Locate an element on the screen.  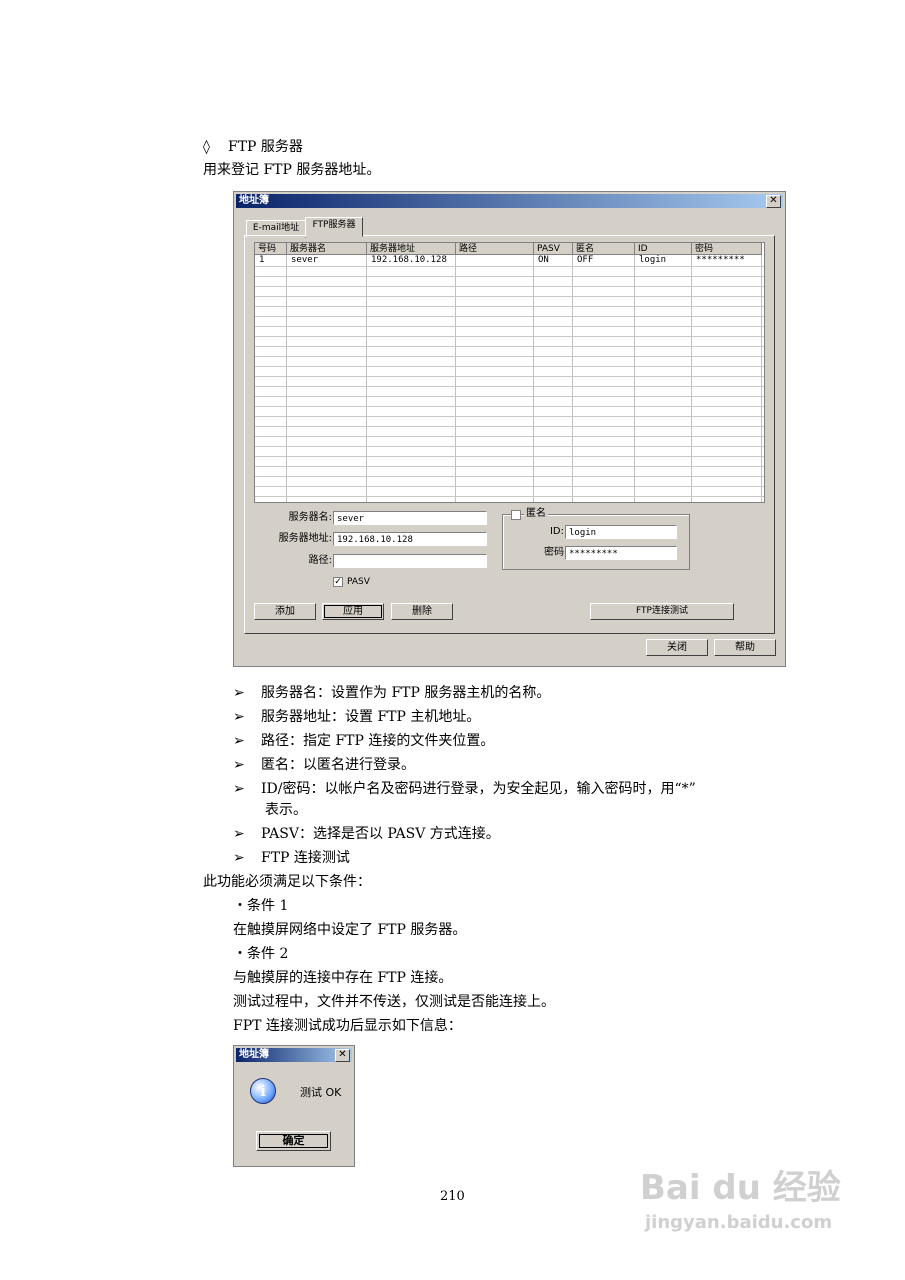
pasv-checkbox: ✓ is located at coordinates (338, 582).